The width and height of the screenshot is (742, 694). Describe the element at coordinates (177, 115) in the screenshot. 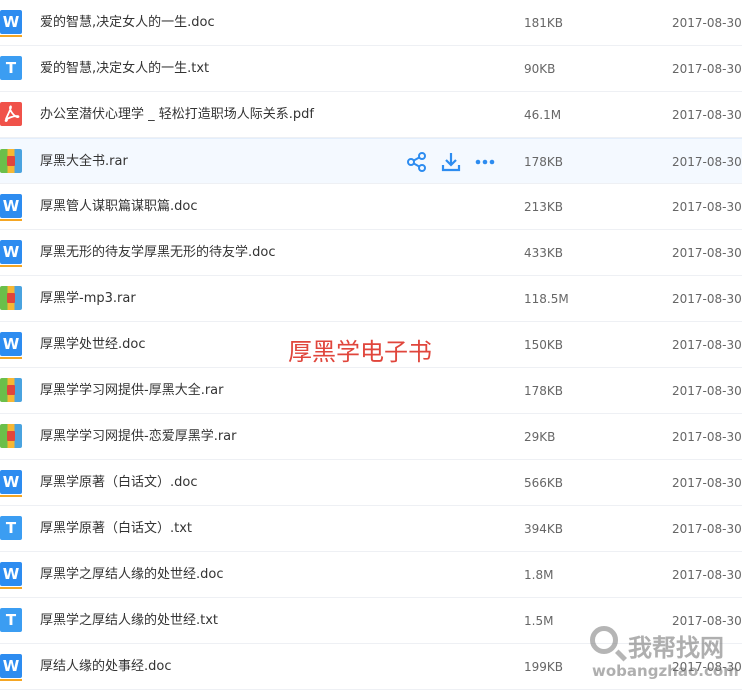

I see `file-name: 办公室潜伏心理学 _ 轻松打造职场人际关系.pdf` at that location.